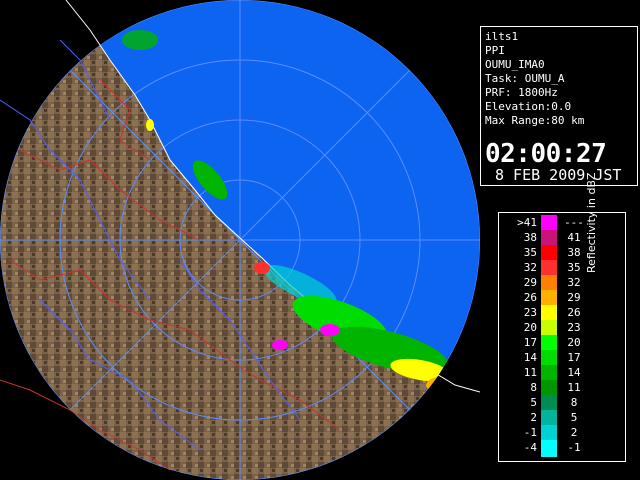 This screenshot has height=480, width=640. What do you see at coordinates (530, 327) in the screenshot?
I see `legend-low-value: 20` at bounding box center [530, 327].